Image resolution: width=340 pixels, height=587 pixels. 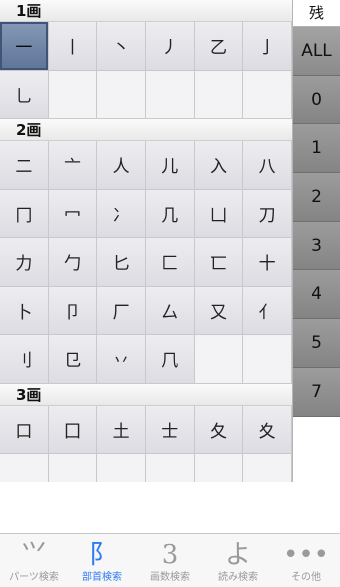 I want to click on radical-cell: 力, so click(x=24, y=262).